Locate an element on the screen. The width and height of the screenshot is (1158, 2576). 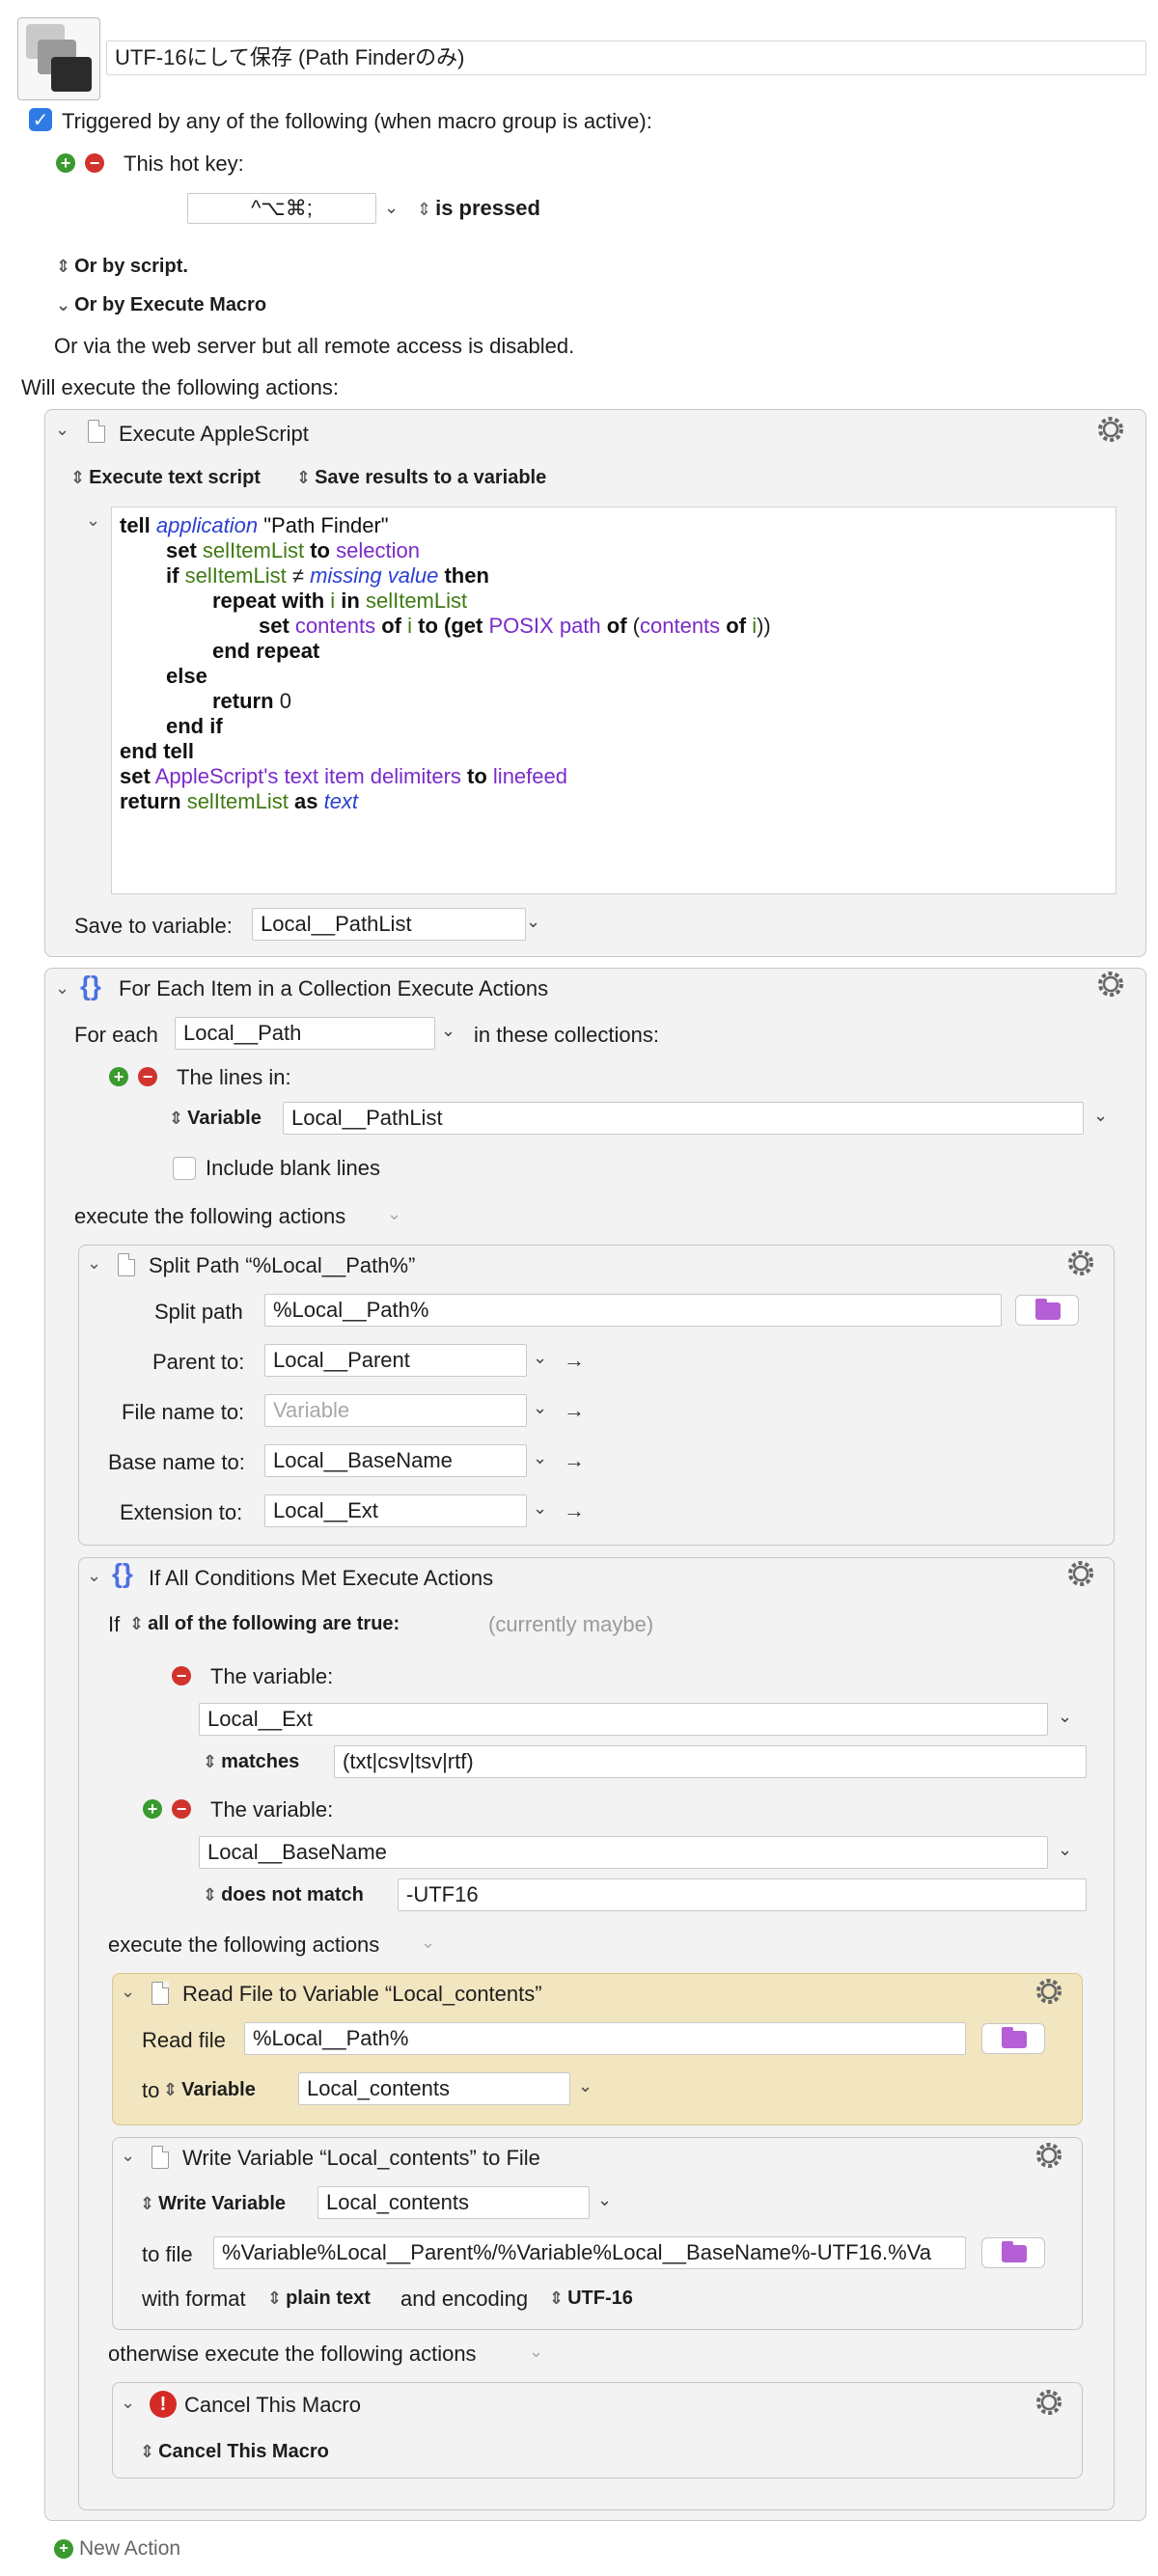
remove-collection-icon: − is located at coordinates (147, 1076).